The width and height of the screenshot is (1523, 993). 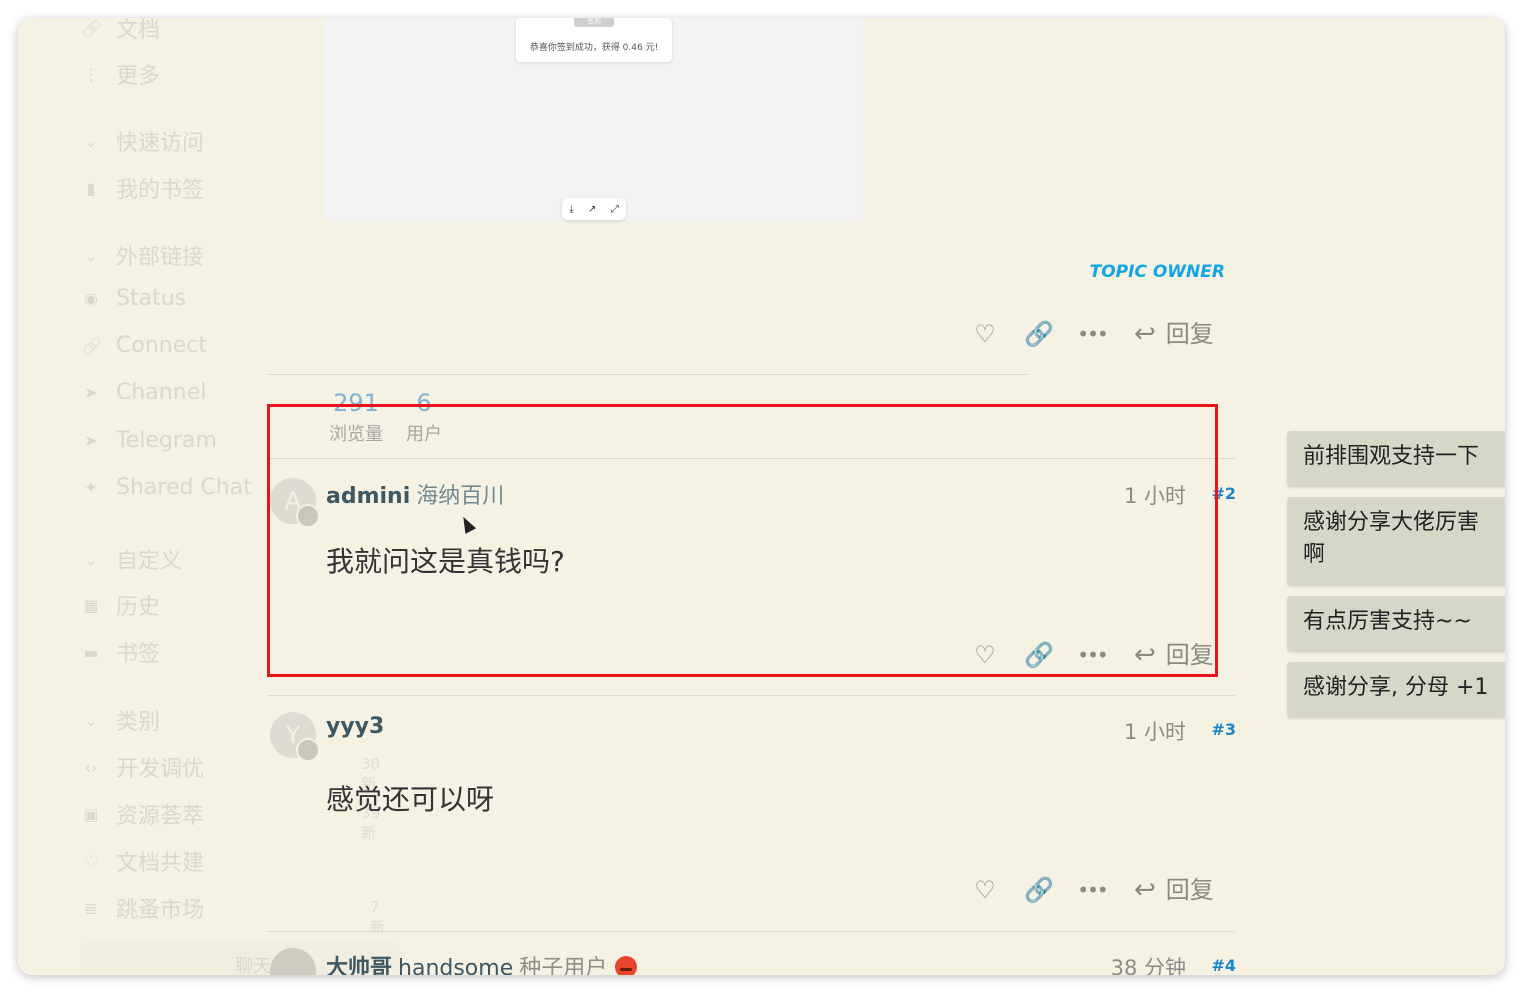 What do you see at coordinates (91, 74) in the screenshot?
I see `more-vertical-icon: ⋮` at bounding box center [91, 74].